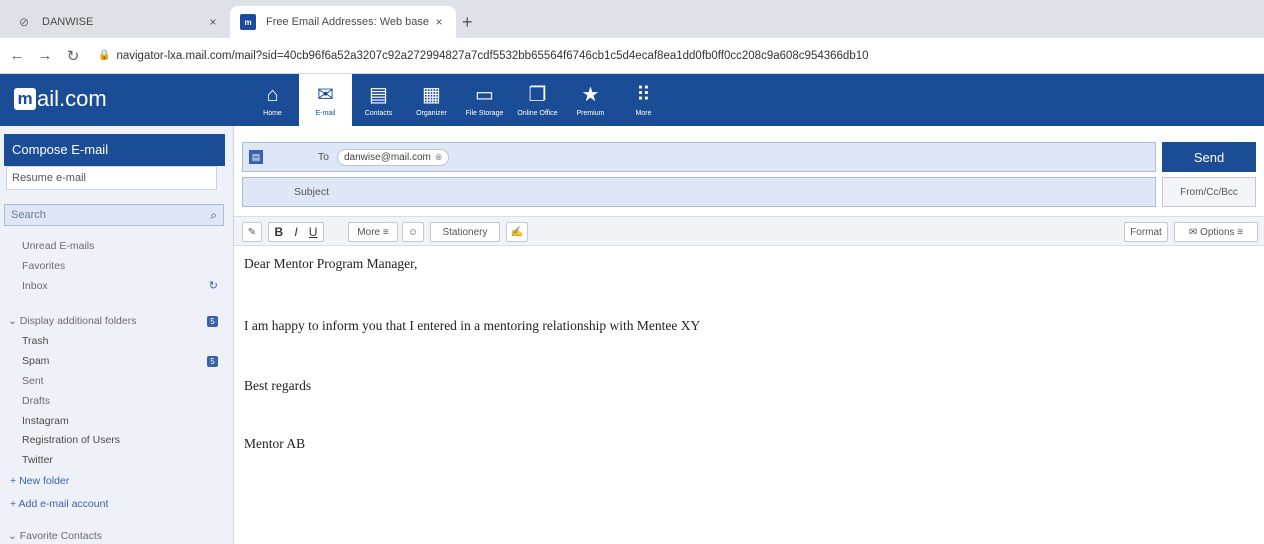 This screenshot has height=544, width=1264. I want to click on nav-file-storage: ▭ File Storage, so click(484, 100).